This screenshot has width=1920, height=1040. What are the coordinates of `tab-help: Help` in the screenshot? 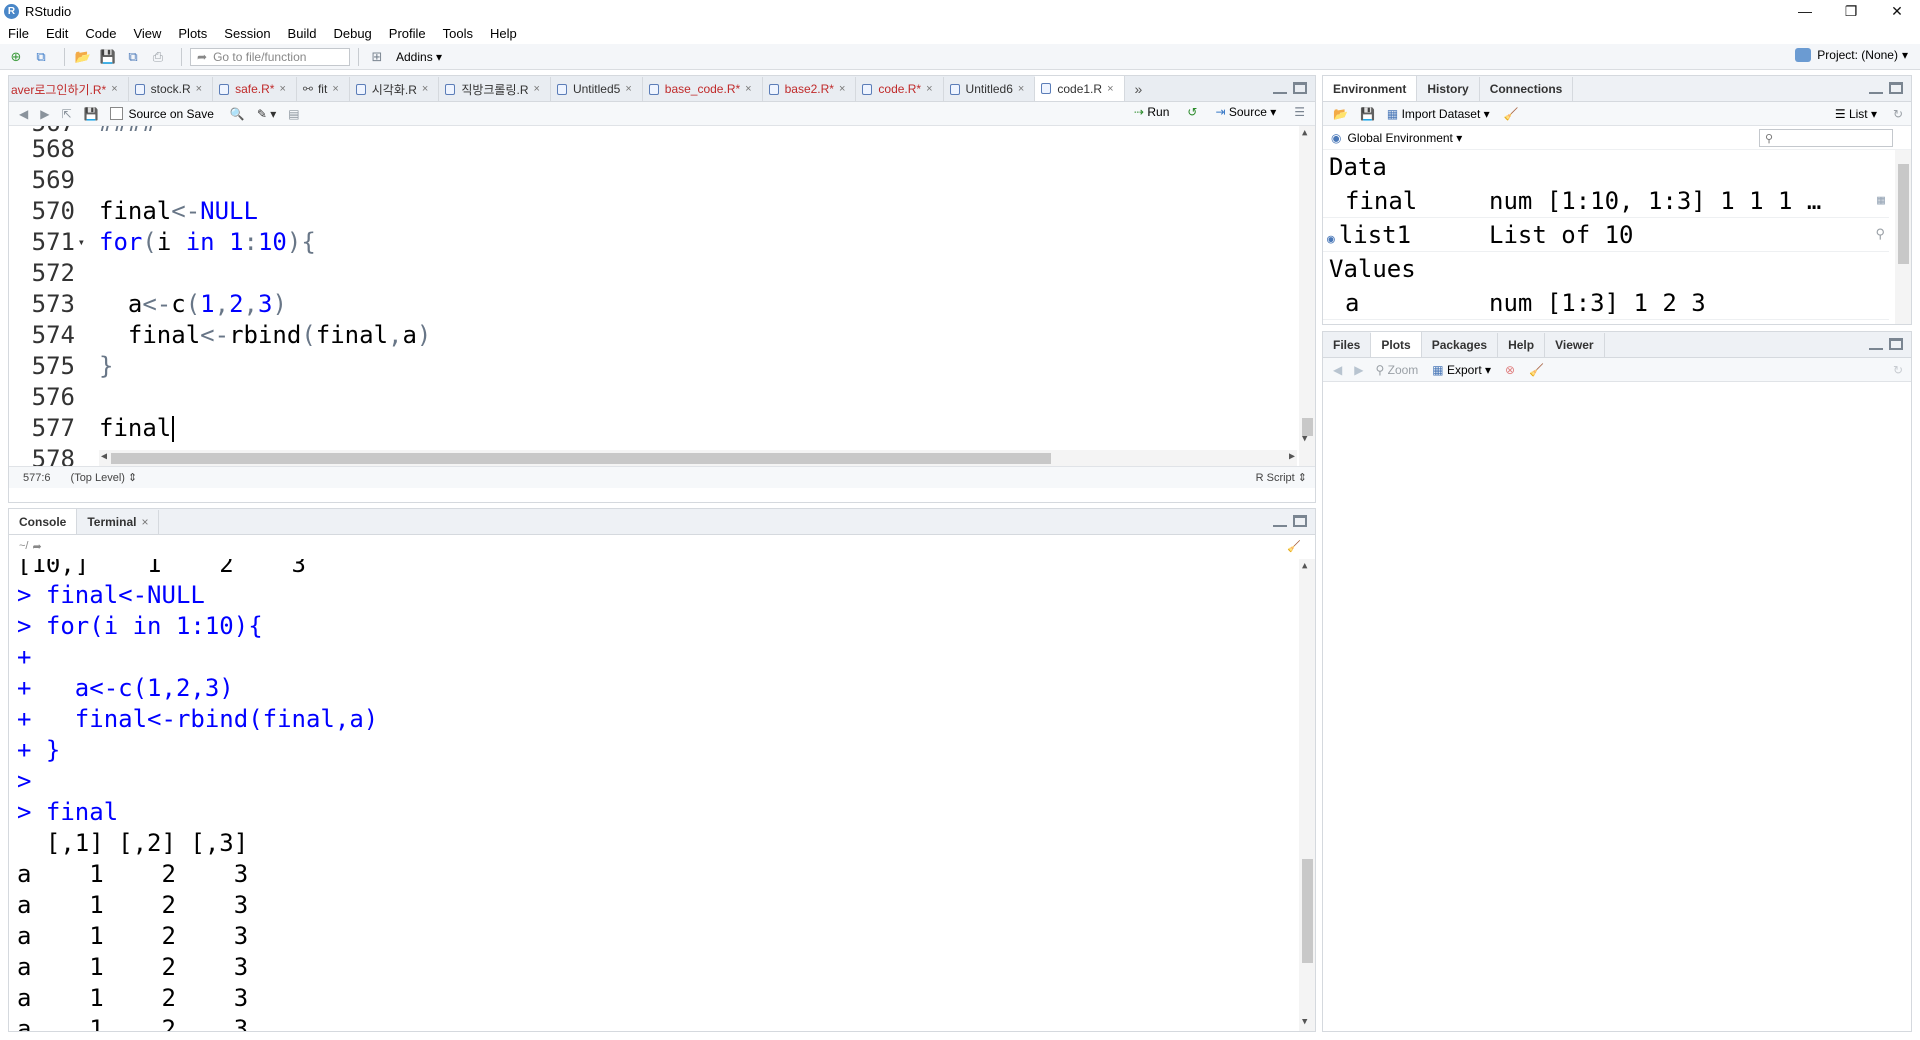 It's located at (1522, 345).